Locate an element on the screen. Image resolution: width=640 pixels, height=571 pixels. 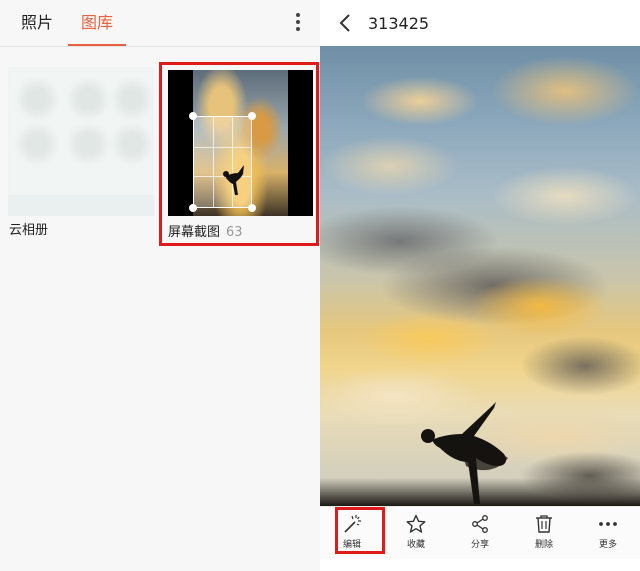
viewer-title: 313425 is located at coordinates (399, 23).